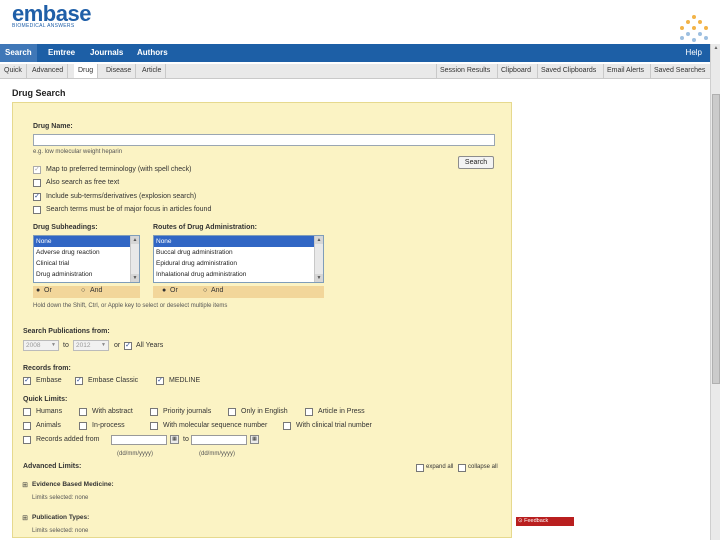 This screenshot has height=540, width=720. What do you see at coordinates (238, 263) in the screenshot?
I see `list-item: Epidural drug administration` at bounding box center [238, 263].